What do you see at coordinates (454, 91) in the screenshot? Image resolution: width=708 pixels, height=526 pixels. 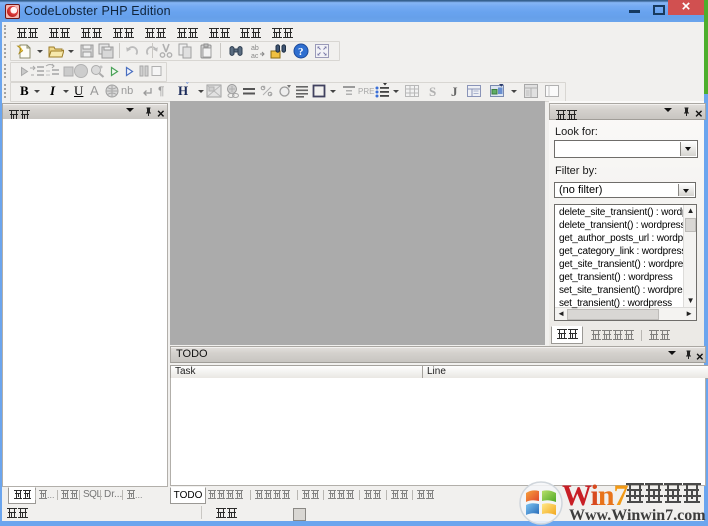 I see `svg-text: J` at bounding box center [454, 91].